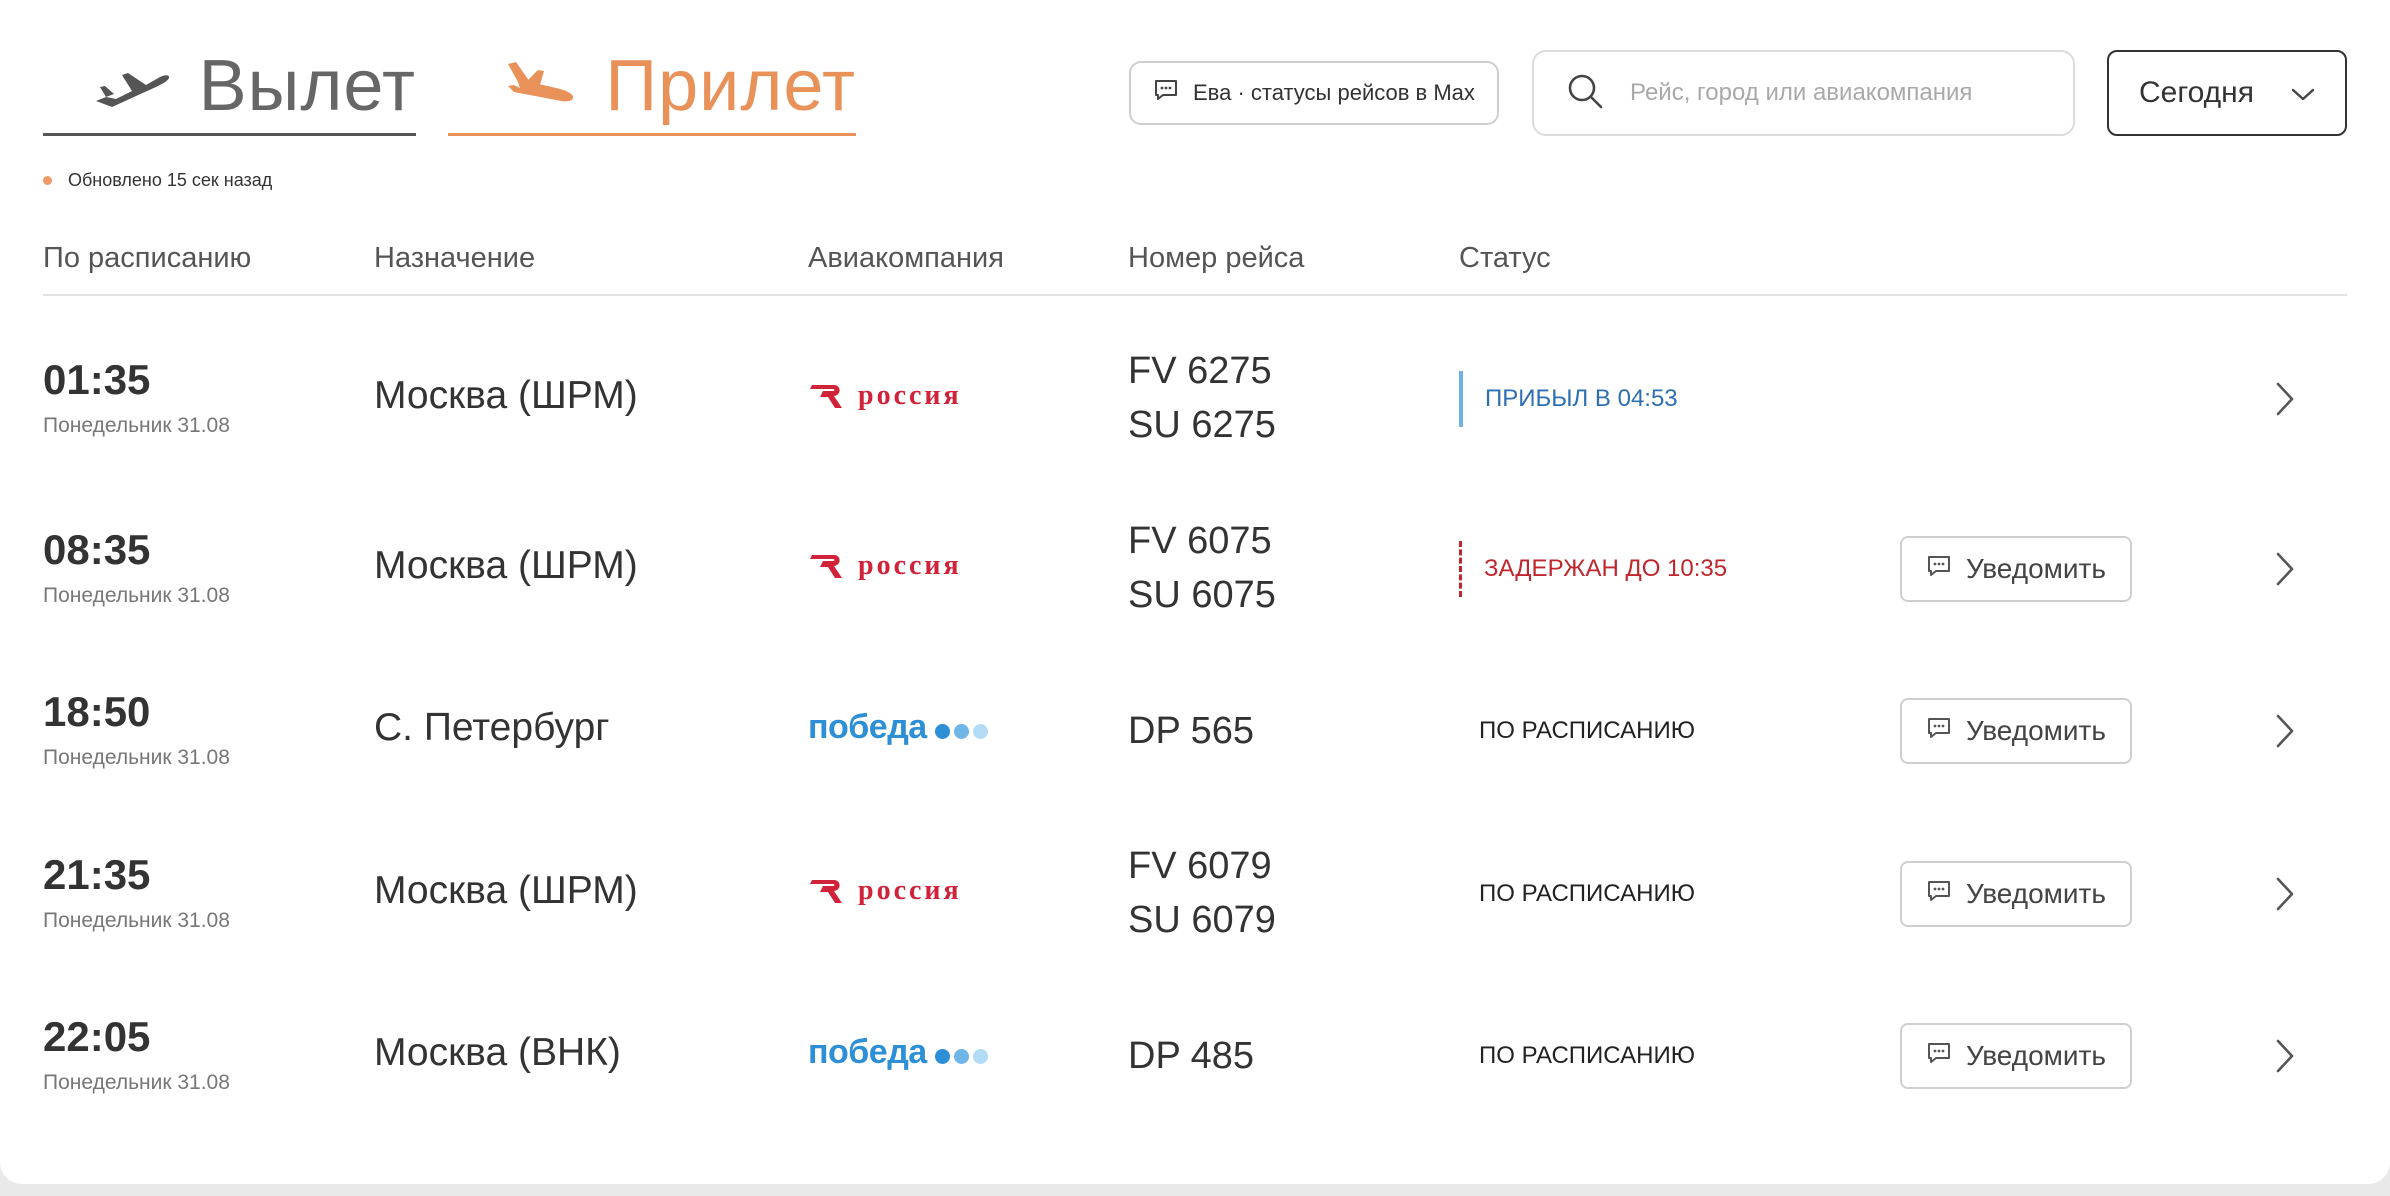 Image resolution: width=2390 pixels, height=1196 pixels. Describe the element at coordinates (97, 549) in the screenshot. I see `scheduled-time: 08:35` at that location.